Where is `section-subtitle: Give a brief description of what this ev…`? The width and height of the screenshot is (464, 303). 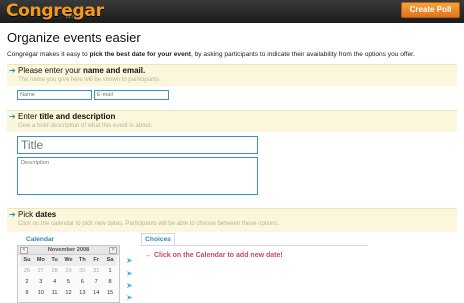 section-subtitle: Give a brief description of what this ev… is located at coordinates (85, 126).